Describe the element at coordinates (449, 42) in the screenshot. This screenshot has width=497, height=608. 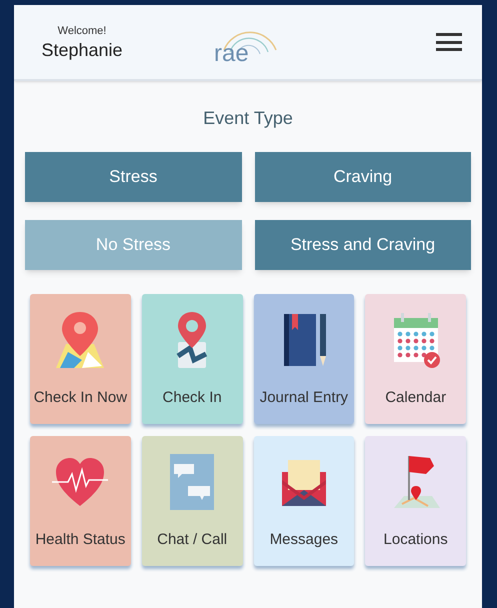
I see `menu-button` at that location.